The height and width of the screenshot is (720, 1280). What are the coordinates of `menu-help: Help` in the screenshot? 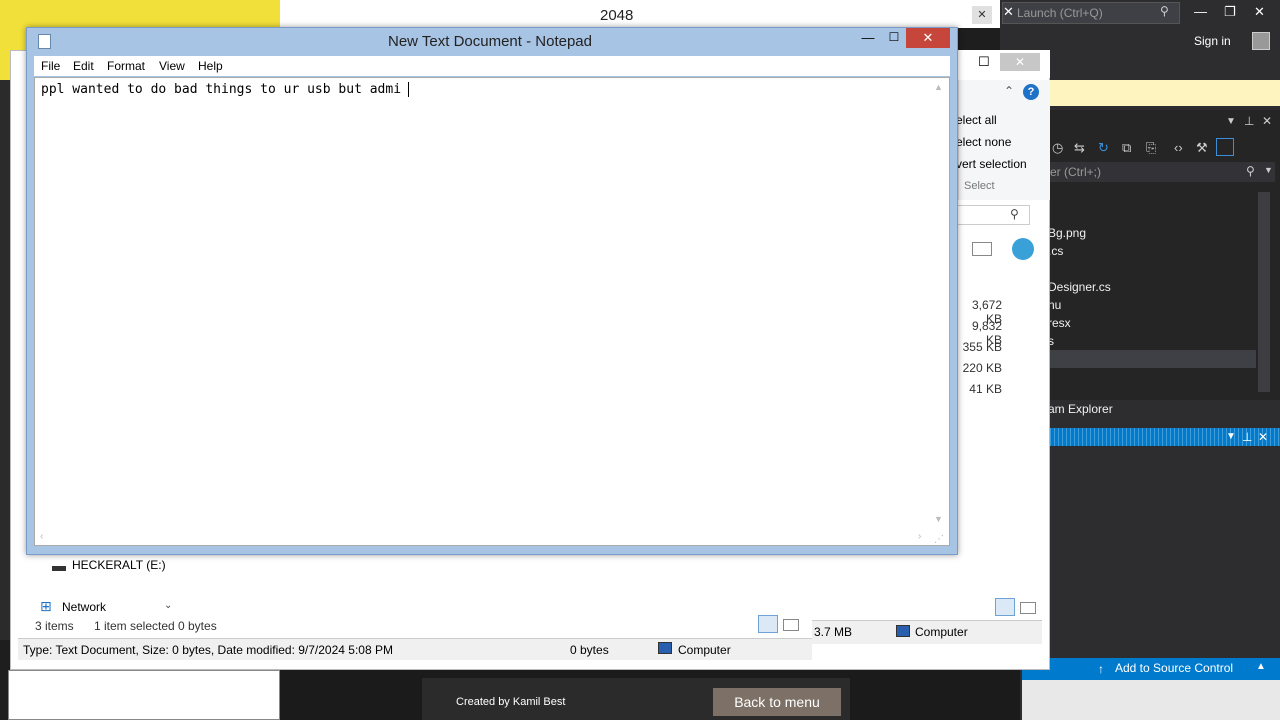 It's located at (210, 66).